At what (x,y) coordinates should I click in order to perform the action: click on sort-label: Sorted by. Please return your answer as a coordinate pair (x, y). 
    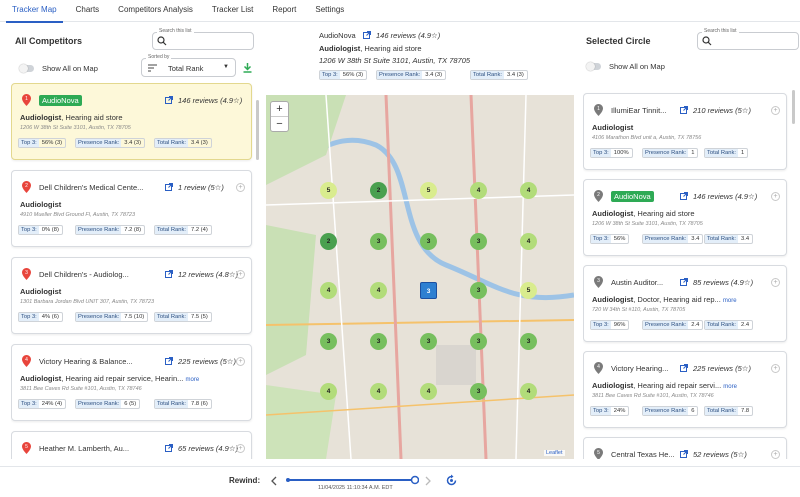
    Looking at the image, I should click on (159, 57).